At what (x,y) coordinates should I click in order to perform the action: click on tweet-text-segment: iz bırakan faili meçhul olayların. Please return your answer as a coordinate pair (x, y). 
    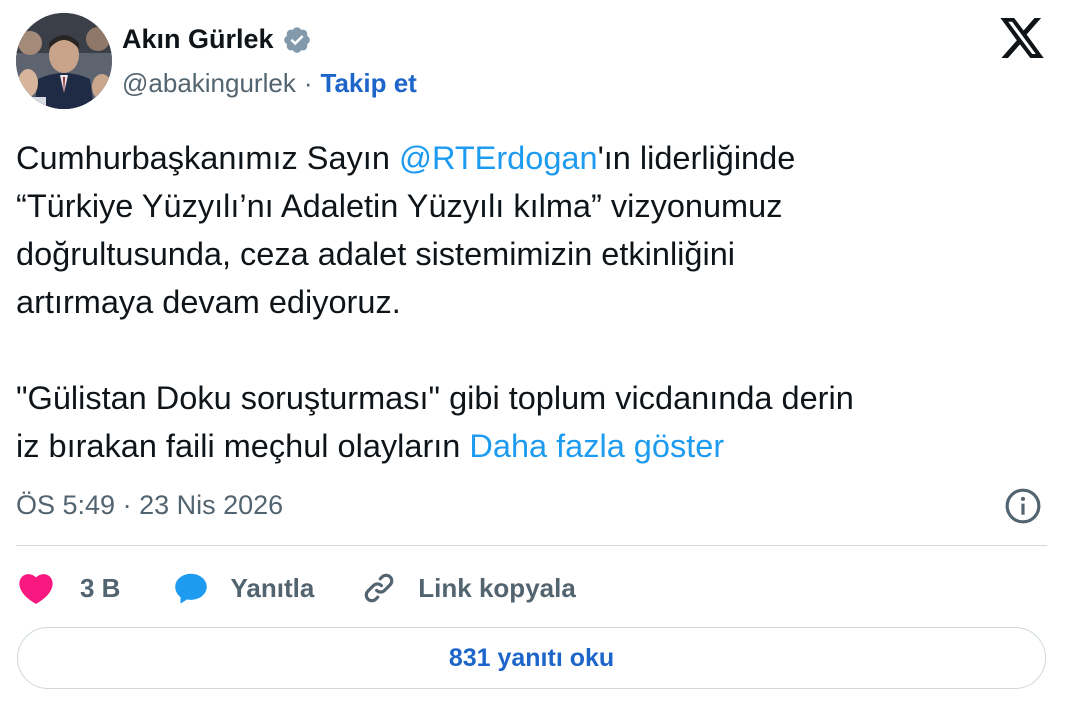
    Looking at the image, I should click on (243, 446).